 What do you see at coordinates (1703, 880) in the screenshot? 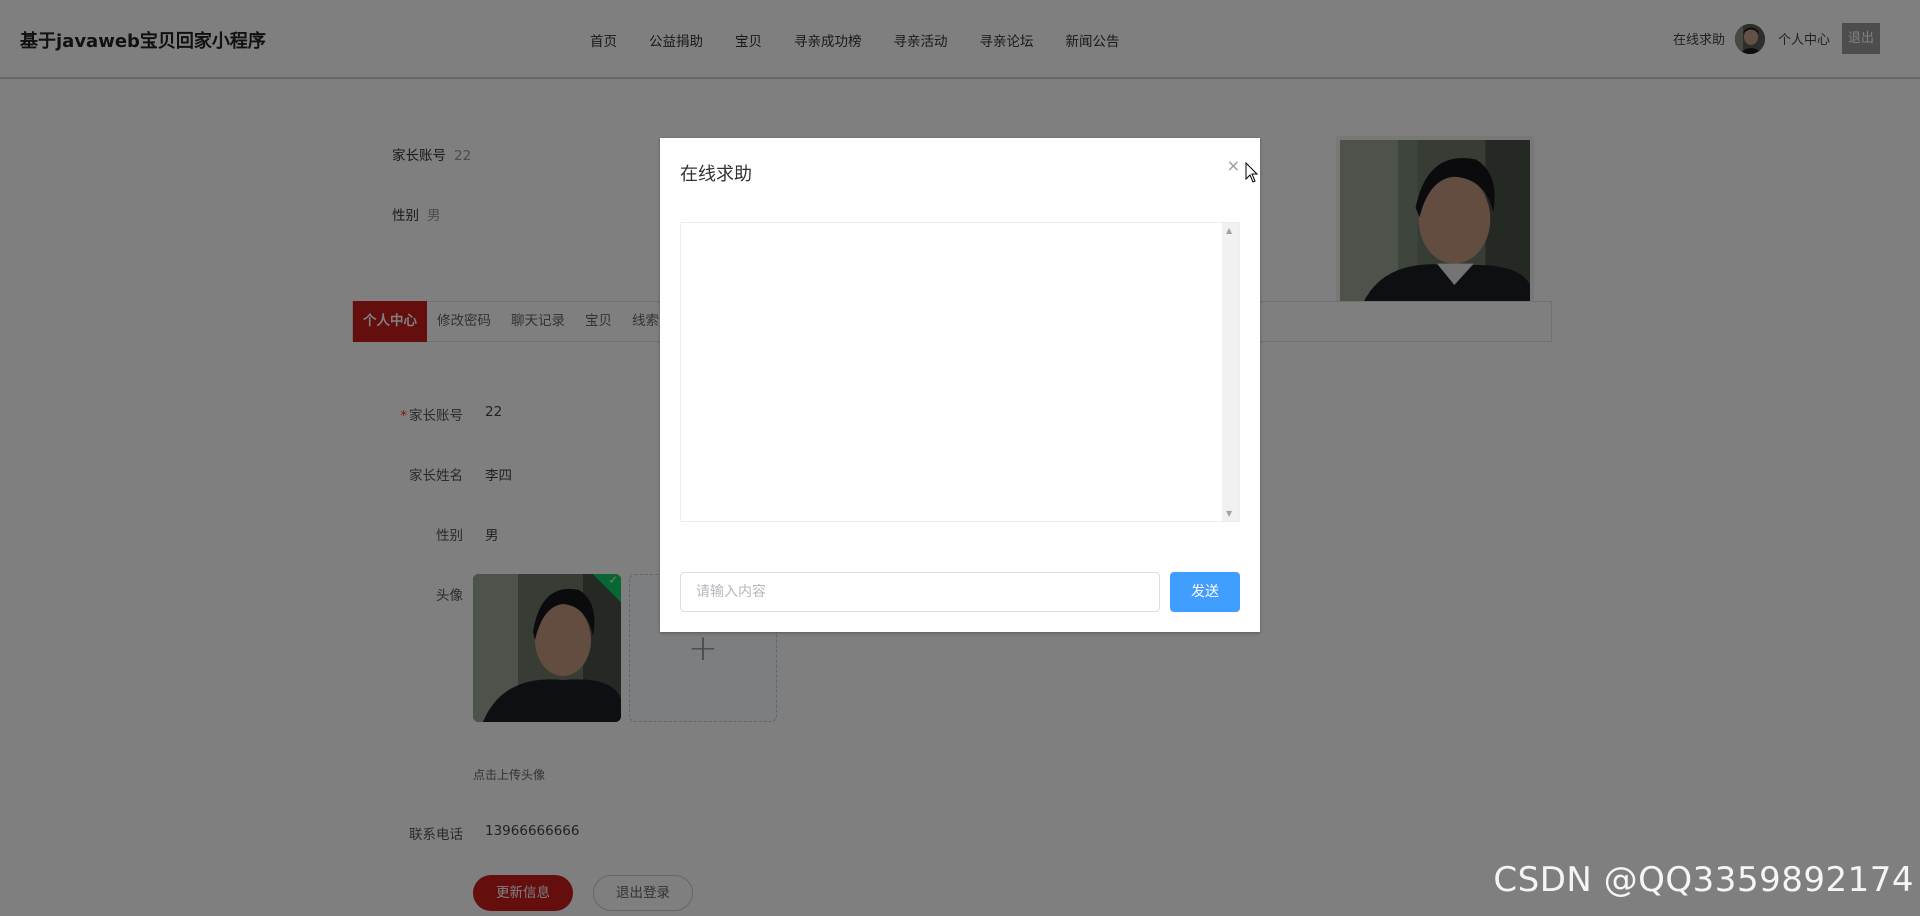
I see `watermark: CSDN @QQ3359892174` at bounding box center [1703, 880].